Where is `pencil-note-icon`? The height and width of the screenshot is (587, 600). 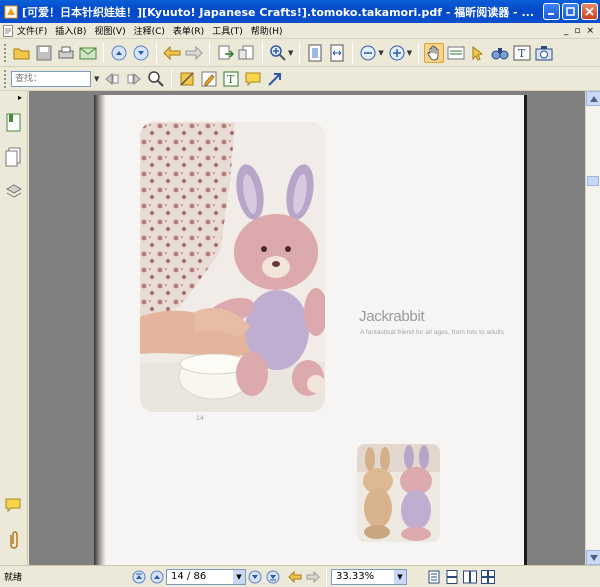
pencil-note-icon is located at coordinates (209, 79).